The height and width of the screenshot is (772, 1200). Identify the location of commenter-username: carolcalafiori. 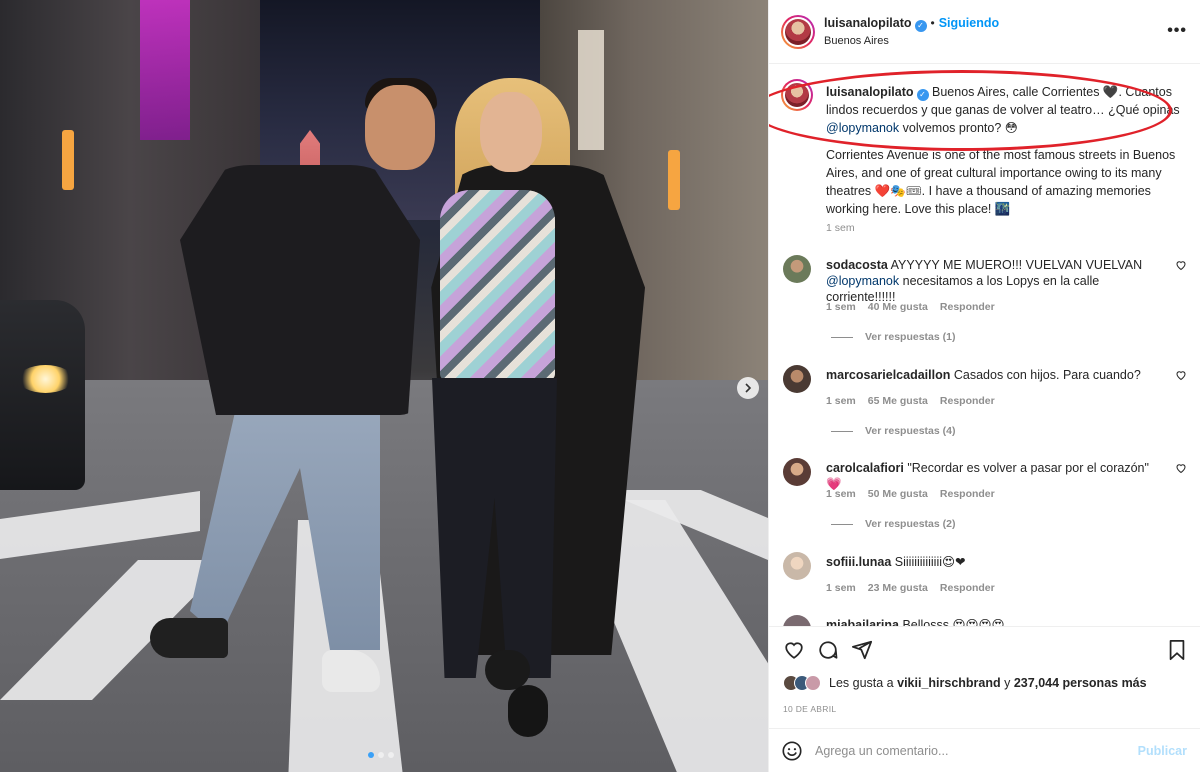
(865, 468).